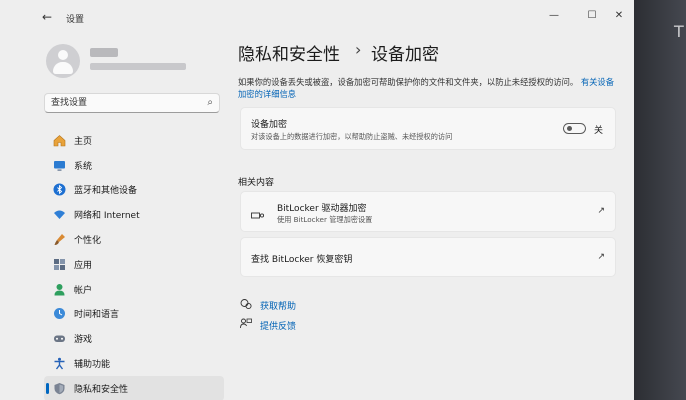  I want to click on feedback-icon, so click(247, 325).